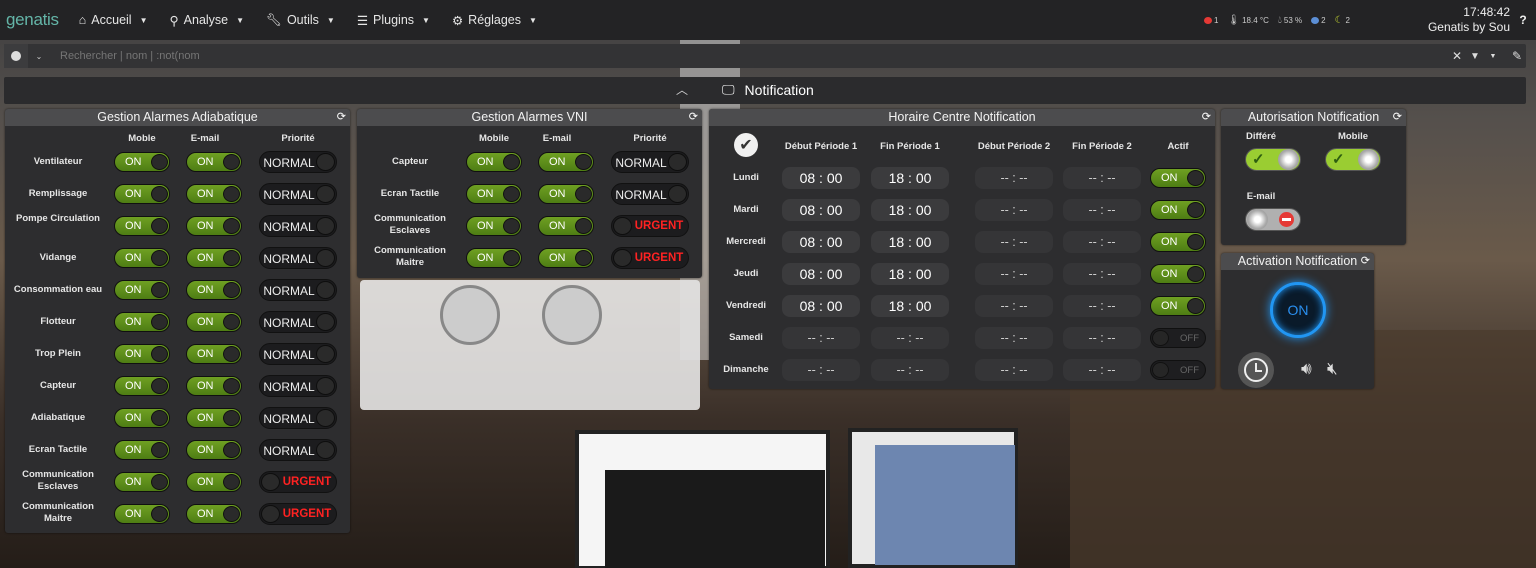 Image resolution: width=1536 pixels, height=568 pixels. I want to click on nav-outils: 🔧︎ Outils ▼, so click(300, 20).